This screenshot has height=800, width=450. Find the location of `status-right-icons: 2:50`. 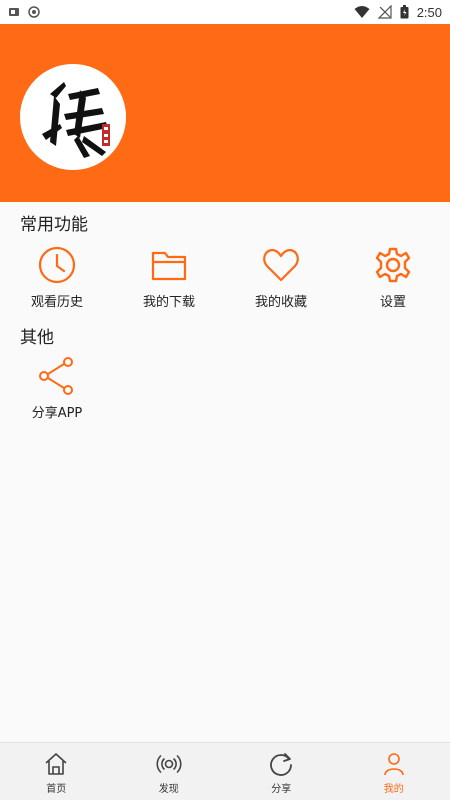

status-right-icons: 2:50 is located at coordinates (398, 12).